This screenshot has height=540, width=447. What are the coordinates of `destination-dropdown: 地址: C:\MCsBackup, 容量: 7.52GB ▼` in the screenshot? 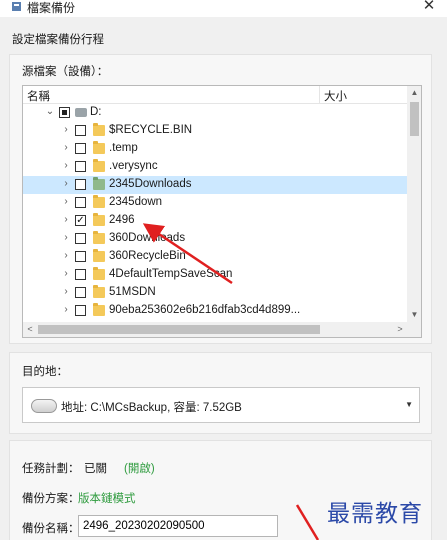 It's located at (221, 405).